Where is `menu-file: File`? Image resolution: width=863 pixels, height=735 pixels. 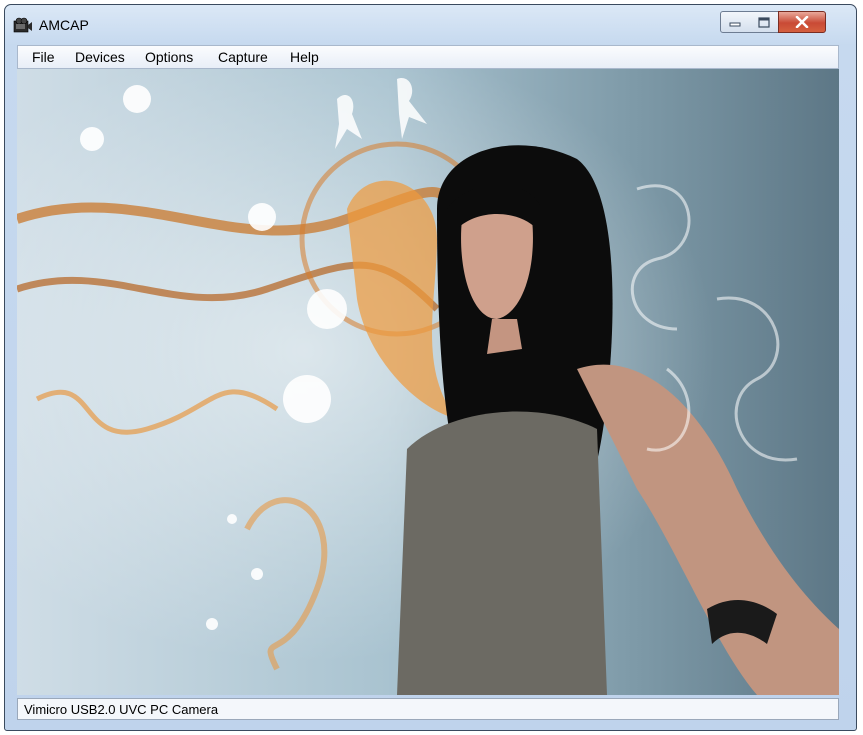
menu-file: File is located at coordinates (43, 57).